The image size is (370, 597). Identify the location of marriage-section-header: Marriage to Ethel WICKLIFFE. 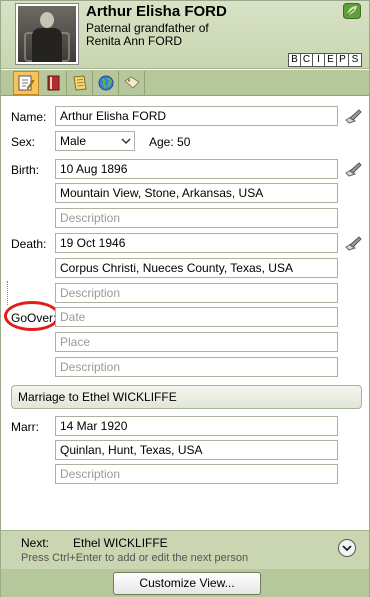
(186, 397).